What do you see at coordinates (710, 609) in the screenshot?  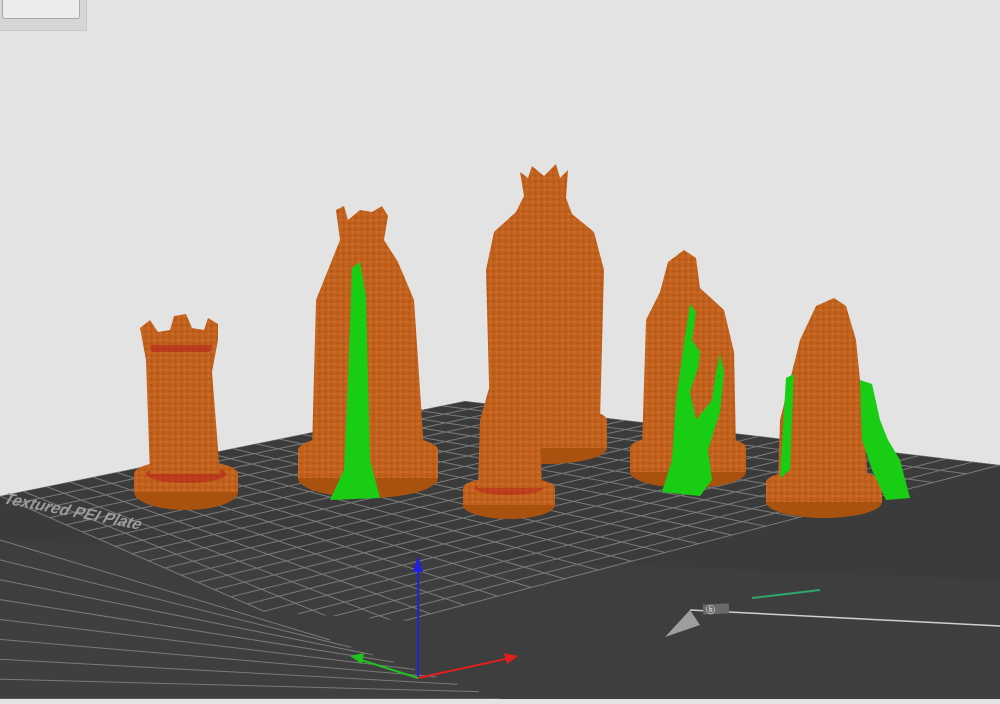 I see `plate-logo: ⓑ` at bounding box center [710, 609].